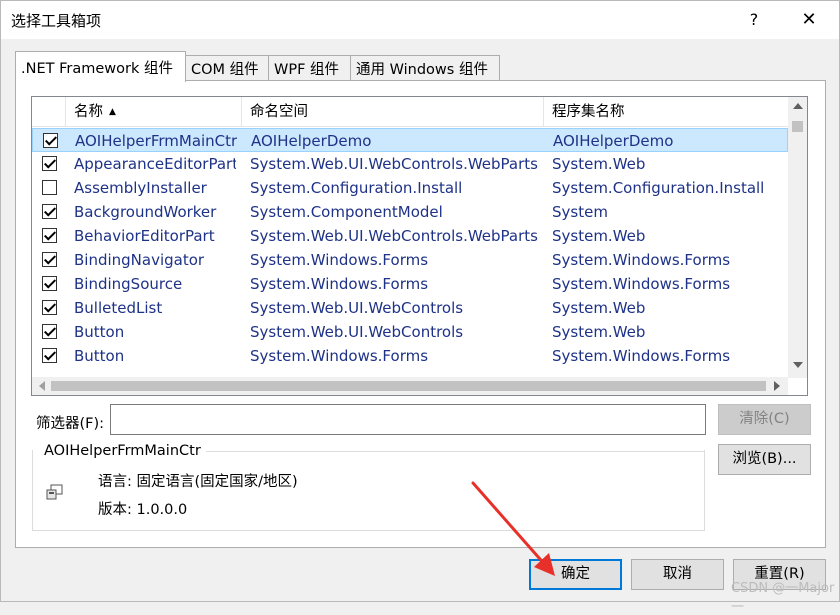  I want to click on dialog-title: 选择工具箱项, so click(56, 21).